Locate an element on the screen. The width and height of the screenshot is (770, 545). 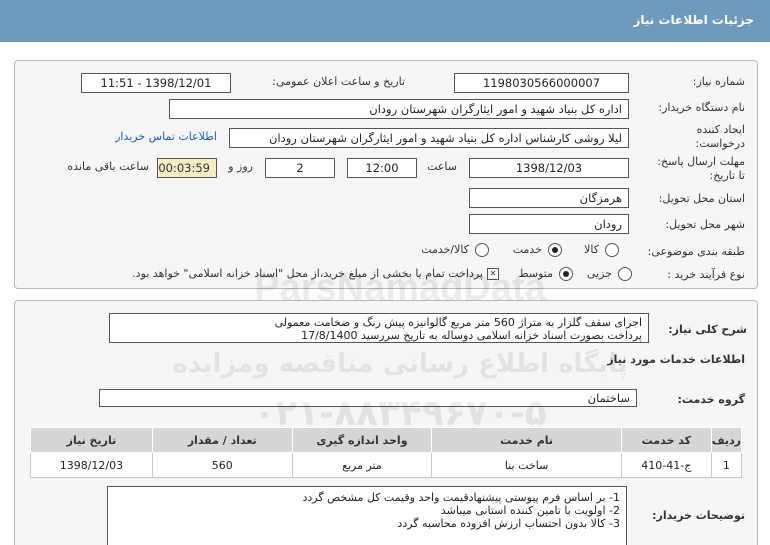
buyer-label: نام دستگاه خریدار: is located at coordinates (701, 107).